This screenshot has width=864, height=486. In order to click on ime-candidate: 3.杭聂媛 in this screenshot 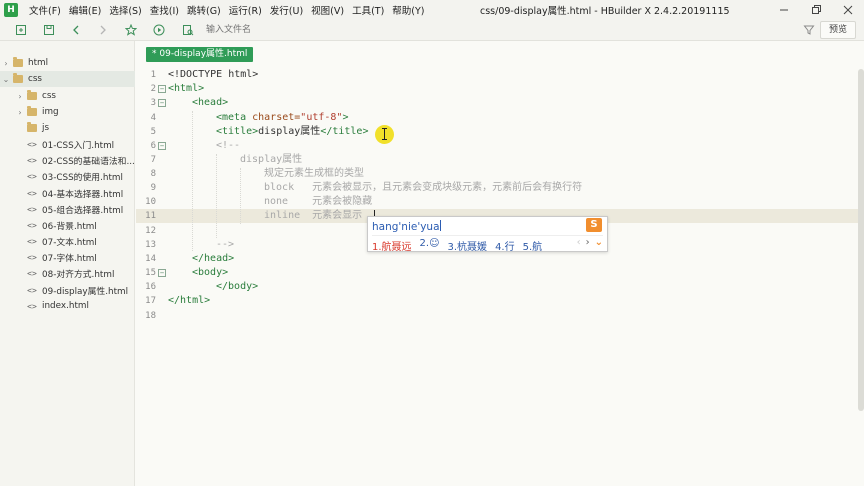, I will do `click(468, 245)`.